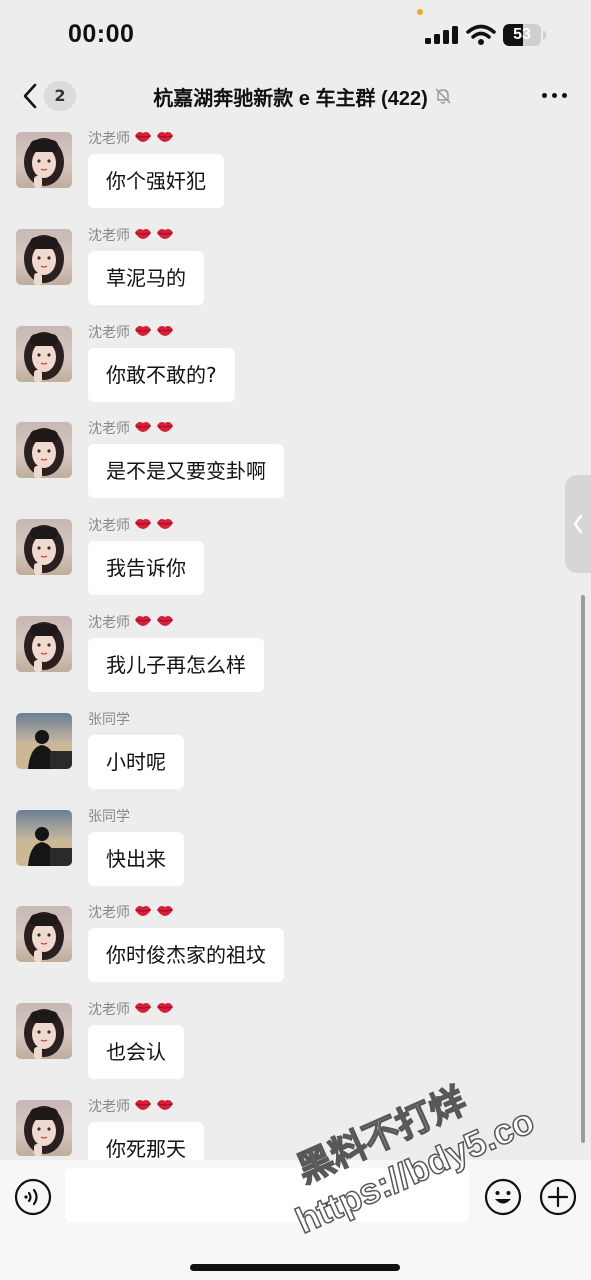 The width and height of the screenshot is (591, 1280). I want to click on battery-icon: 53, so click(522, 35).